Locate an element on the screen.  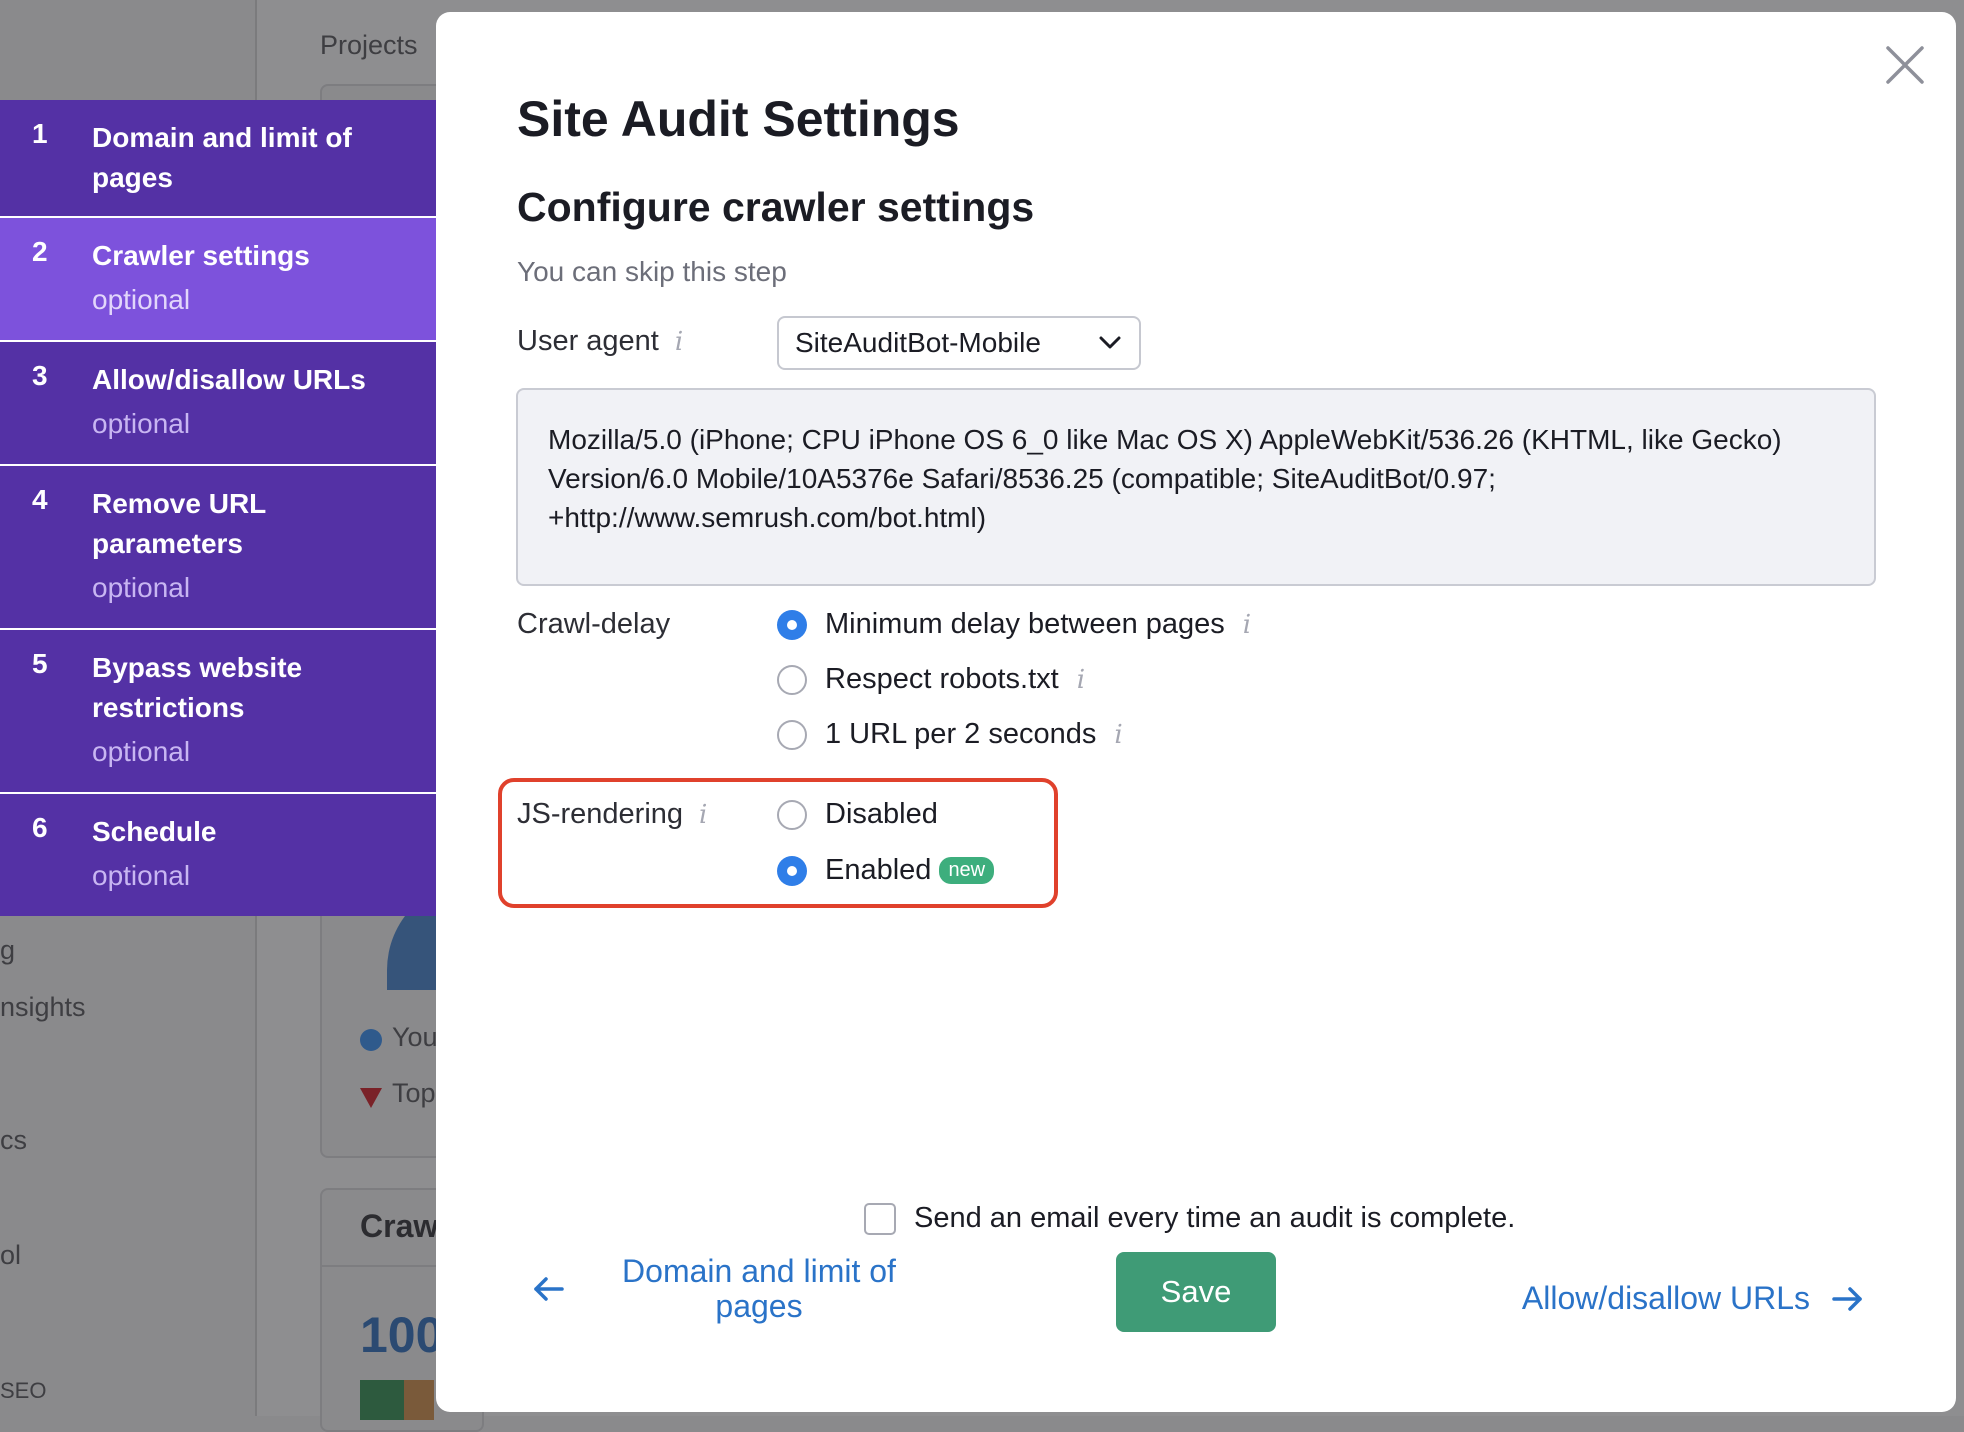
wizard-step-domain: 1 Domain and limit of pages is located at coordinates (218, 159).